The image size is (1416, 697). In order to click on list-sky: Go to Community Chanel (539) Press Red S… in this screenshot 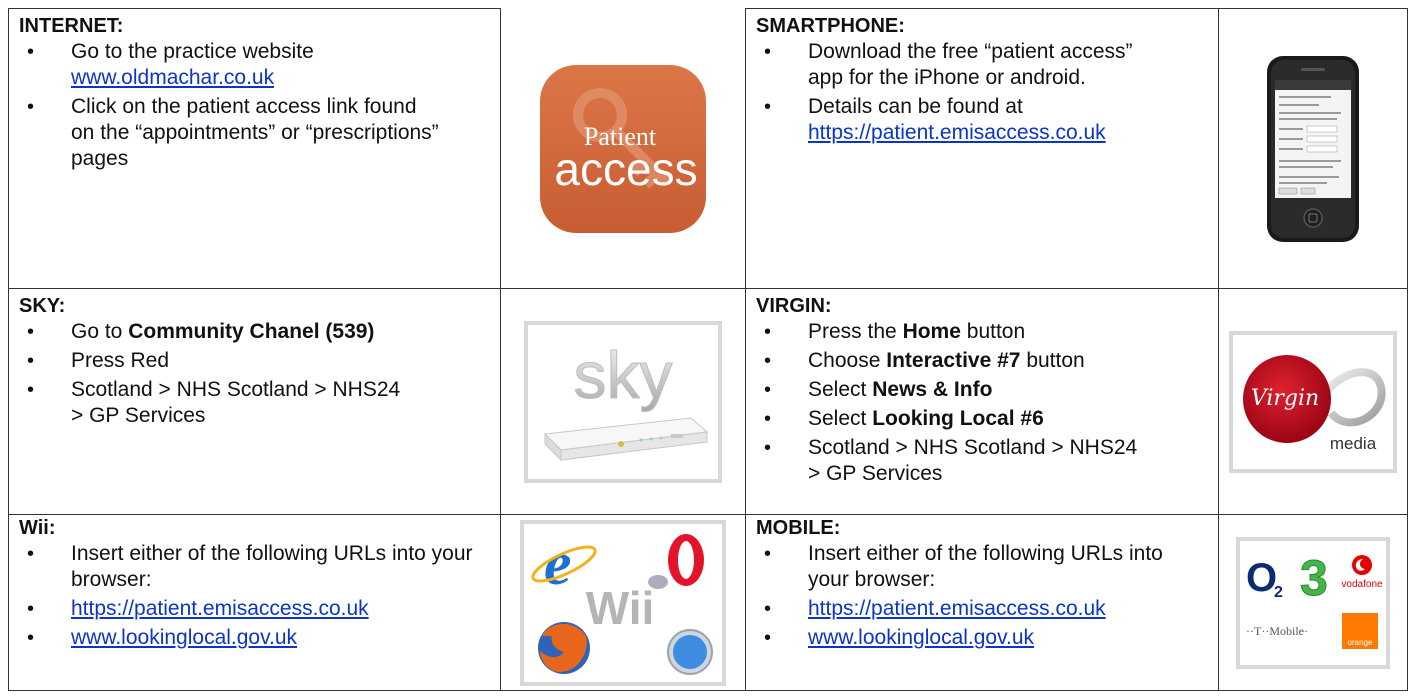, I will do `click(254, 374)`.